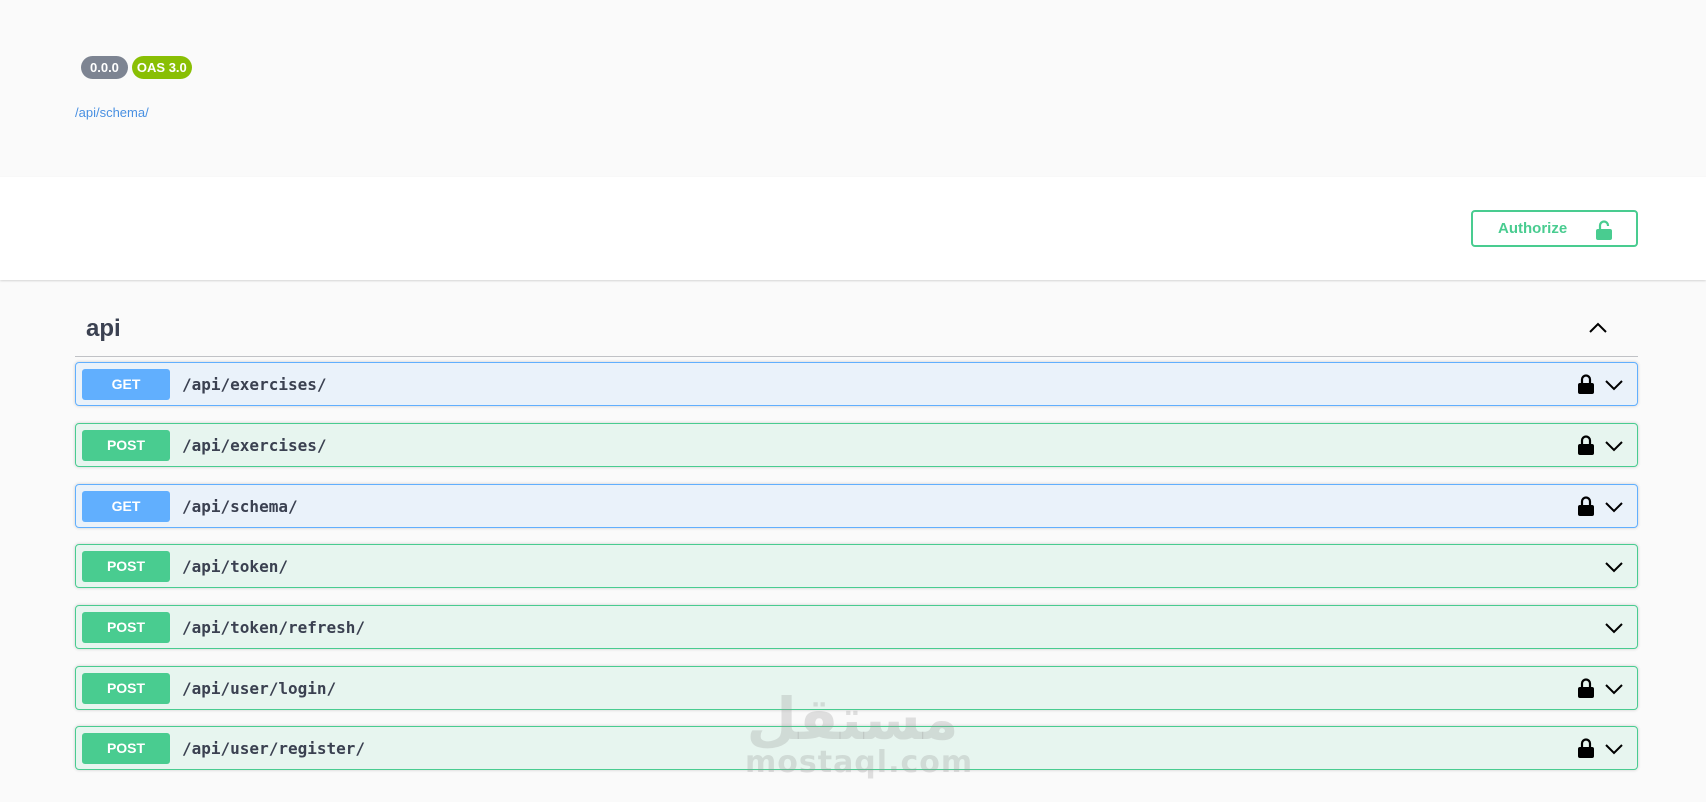 This screenshot has height=802, width=1706. I want to click on operation-row: GET/api/schema/, so click(856, 506).